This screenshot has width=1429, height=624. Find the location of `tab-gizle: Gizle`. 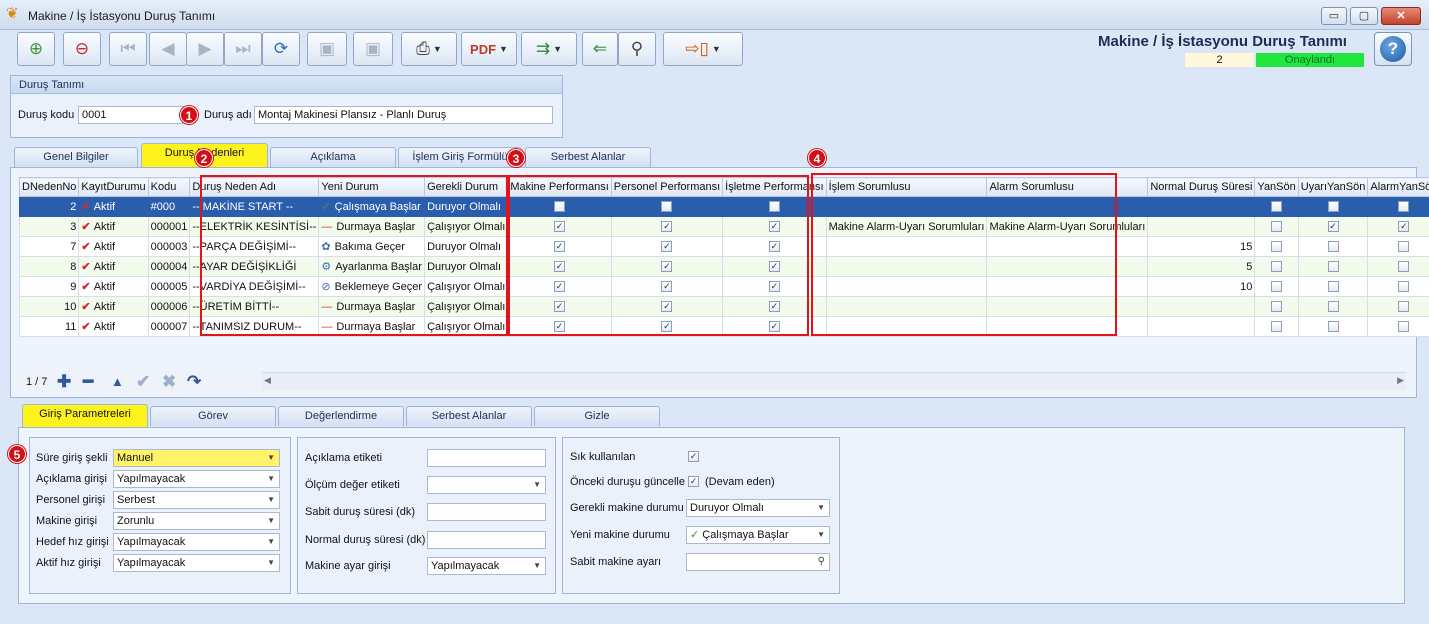

tab-gizle: Gizle is located at coordinates (597, 416).